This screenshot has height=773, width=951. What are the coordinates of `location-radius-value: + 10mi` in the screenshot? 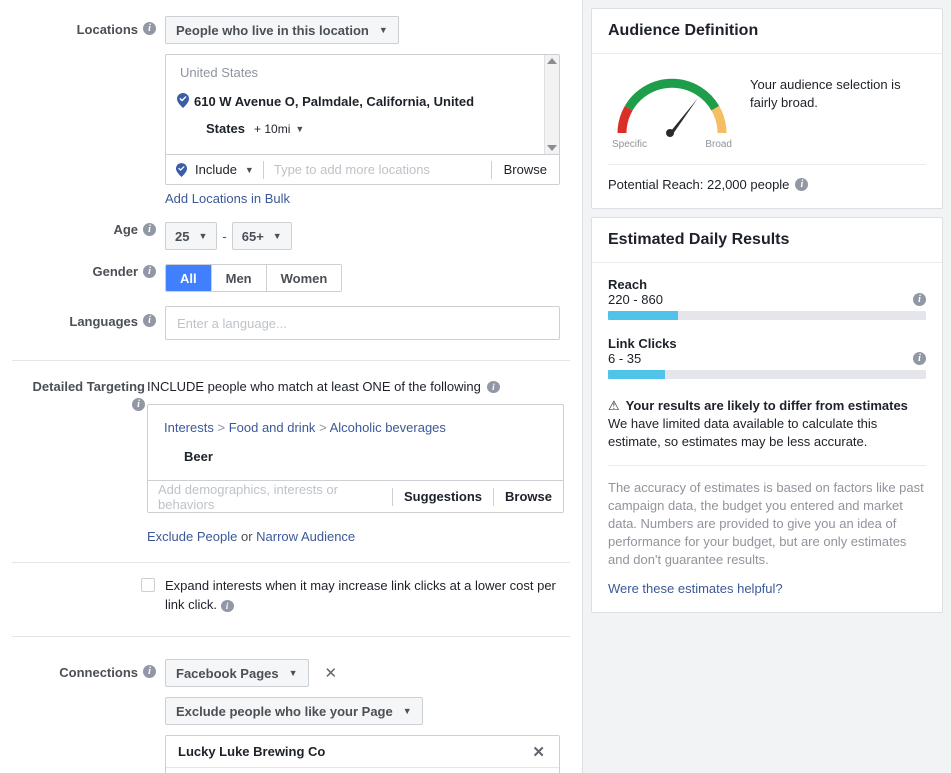 It's located at (272, 128).